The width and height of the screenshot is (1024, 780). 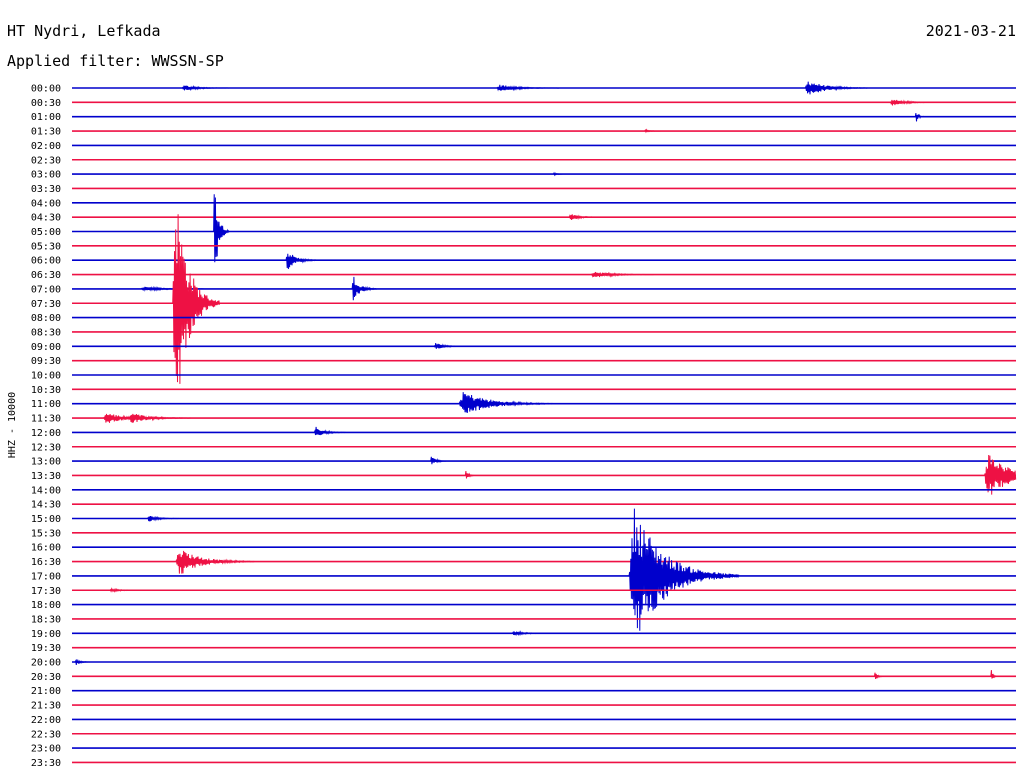 I want to click on time-label: 10:30, so click(x=46, y=390).